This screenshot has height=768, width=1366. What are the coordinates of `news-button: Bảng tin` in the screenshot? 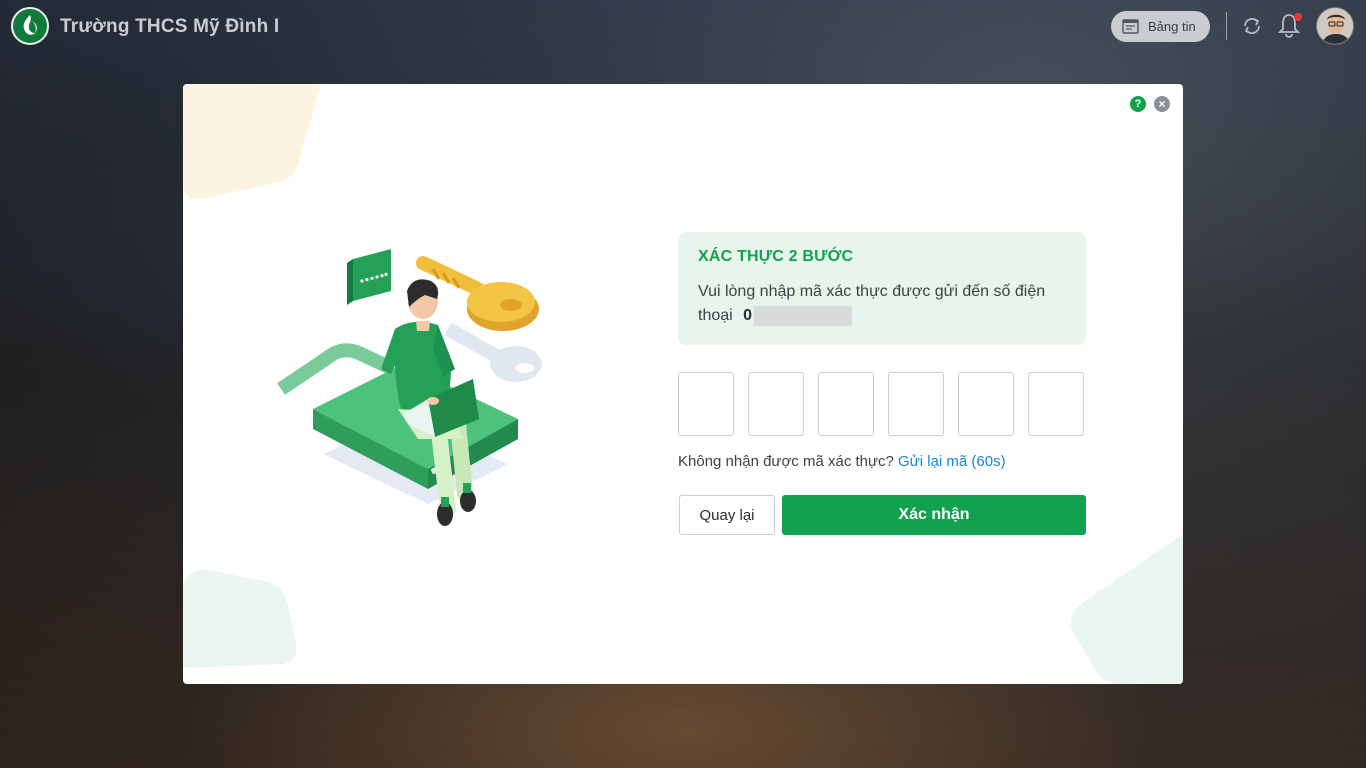 It's located at (1160, 26).